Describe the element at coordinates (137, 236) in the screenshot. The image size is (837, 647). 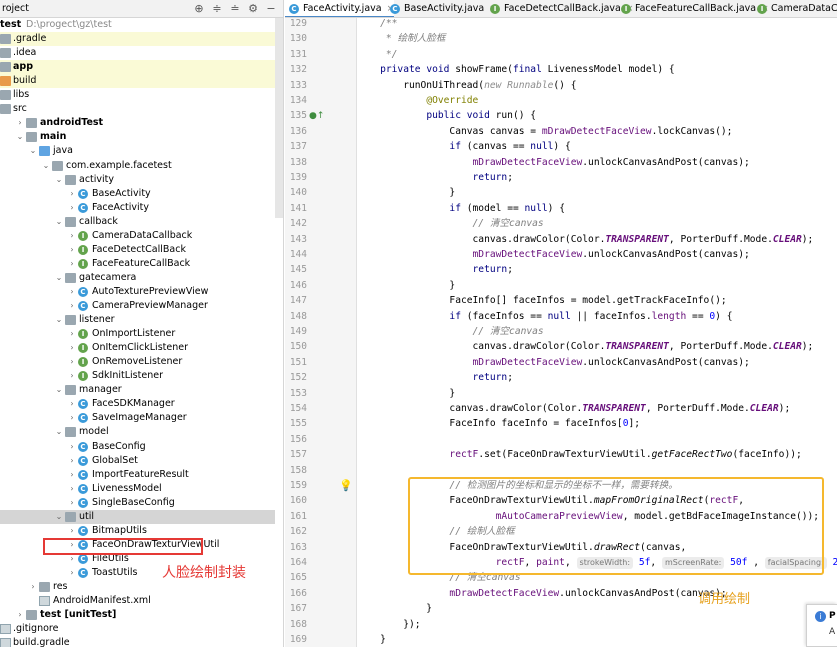
I see `tree-item: › I CameraDataCallback` at that location.